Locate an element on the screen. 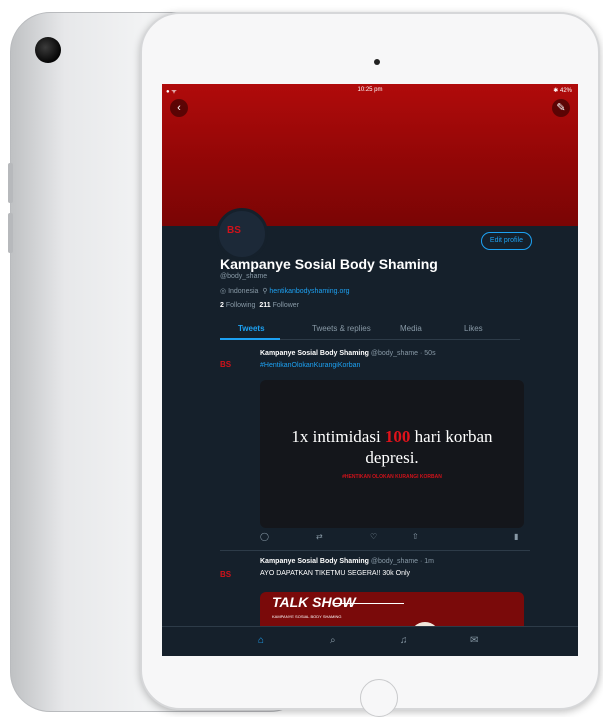 The height and width of the screenshot is (717, 603). followers-count: 211 is located at coordinates (264, 305).